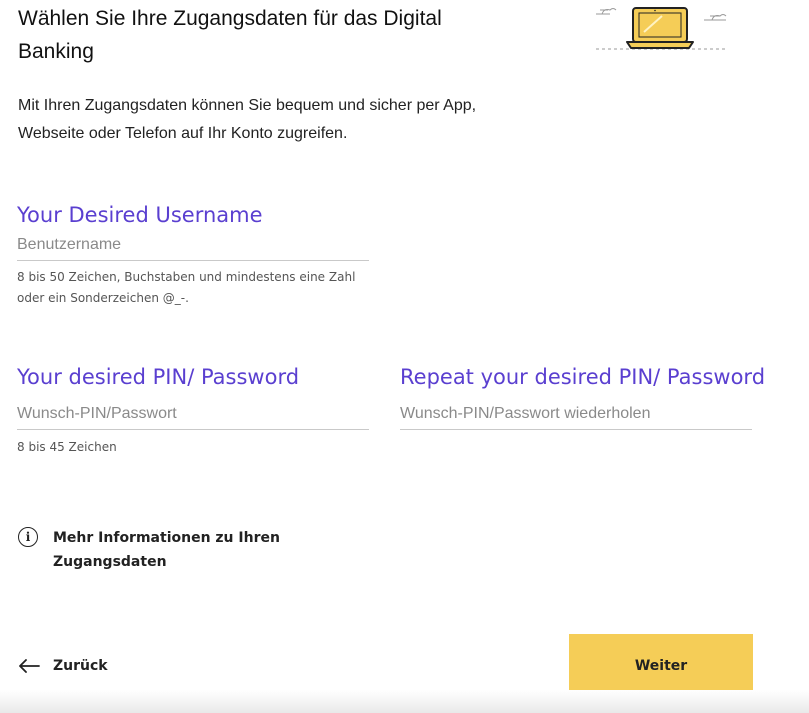 The width and height of the screenshot is (809, 713). What do you see at coordinates (193, 248) in the screenshot?
I see `username-input` at bounding box center [193, 248].